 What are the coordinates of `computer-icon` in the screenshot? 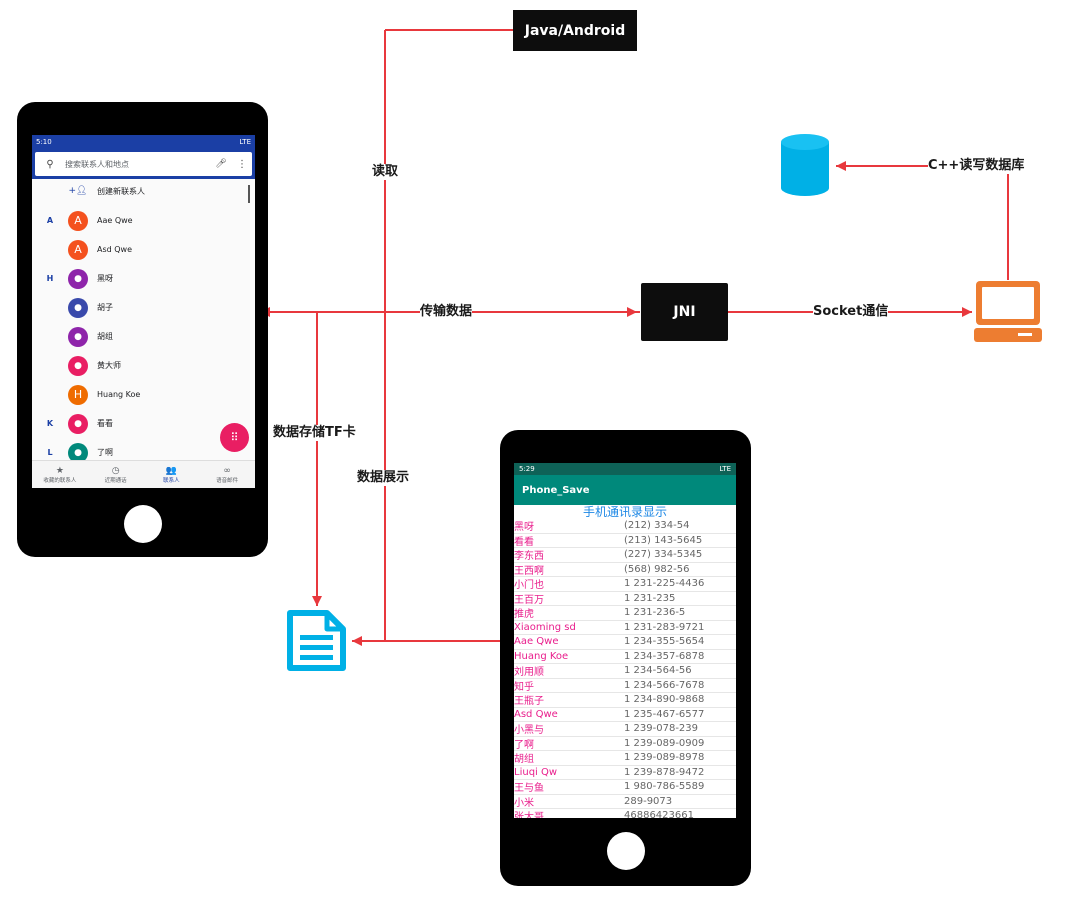 It's located at (1008, 311).